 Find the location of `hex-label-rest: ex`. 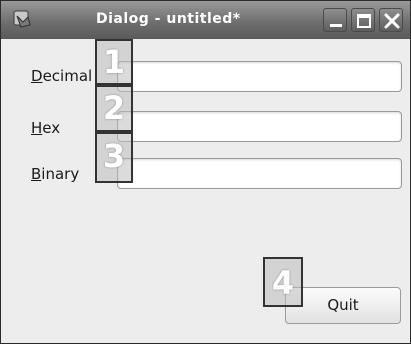

hex-label-rest: ex is located at coordinates (51, 128).